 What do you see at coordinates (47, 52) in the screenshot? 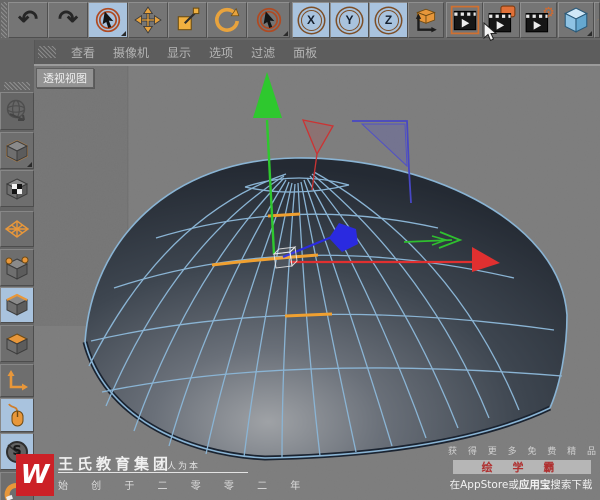
I see `menubar-grip` at bounding box center [47, 52].